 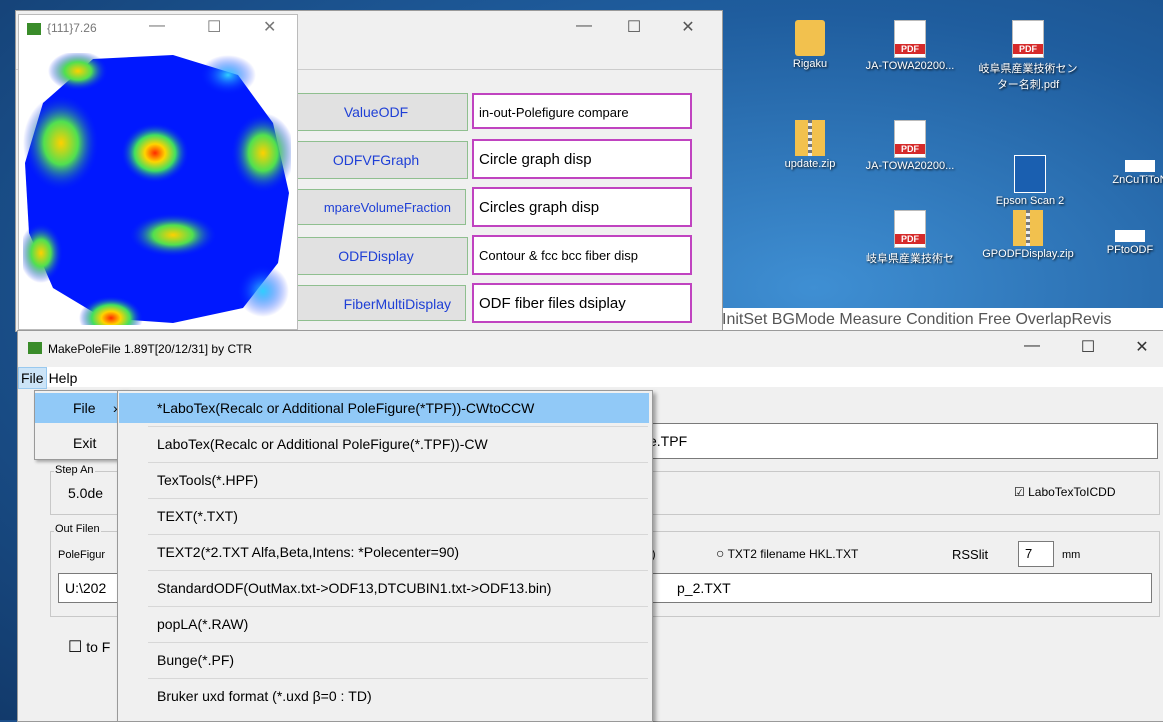 What do you see at coordinates (1137, 180) in the screenshot?
I see `desktop-icon-label: ZnCuTiToN` at bounding box center [1137, 180].